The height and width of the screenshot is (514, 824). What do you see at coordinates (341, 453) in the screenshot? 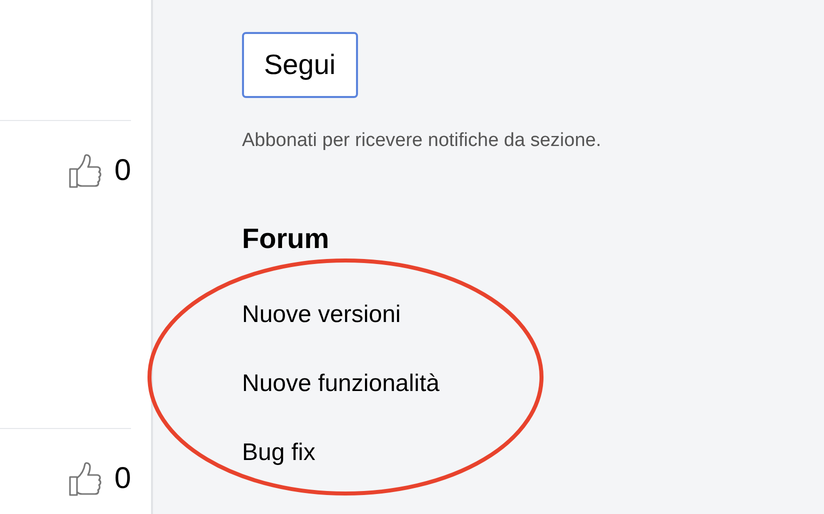
I see `forum-link: Bug fix` at bounding box center [341, 453].